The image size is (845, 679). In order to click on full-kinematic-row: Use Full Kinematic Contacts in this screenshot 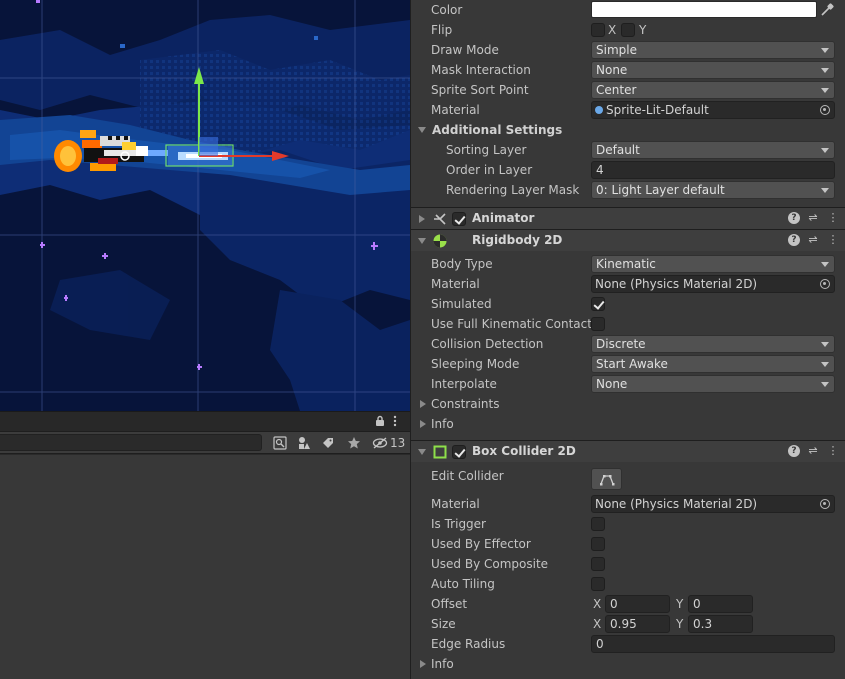, I will do `click(628, 324)`.